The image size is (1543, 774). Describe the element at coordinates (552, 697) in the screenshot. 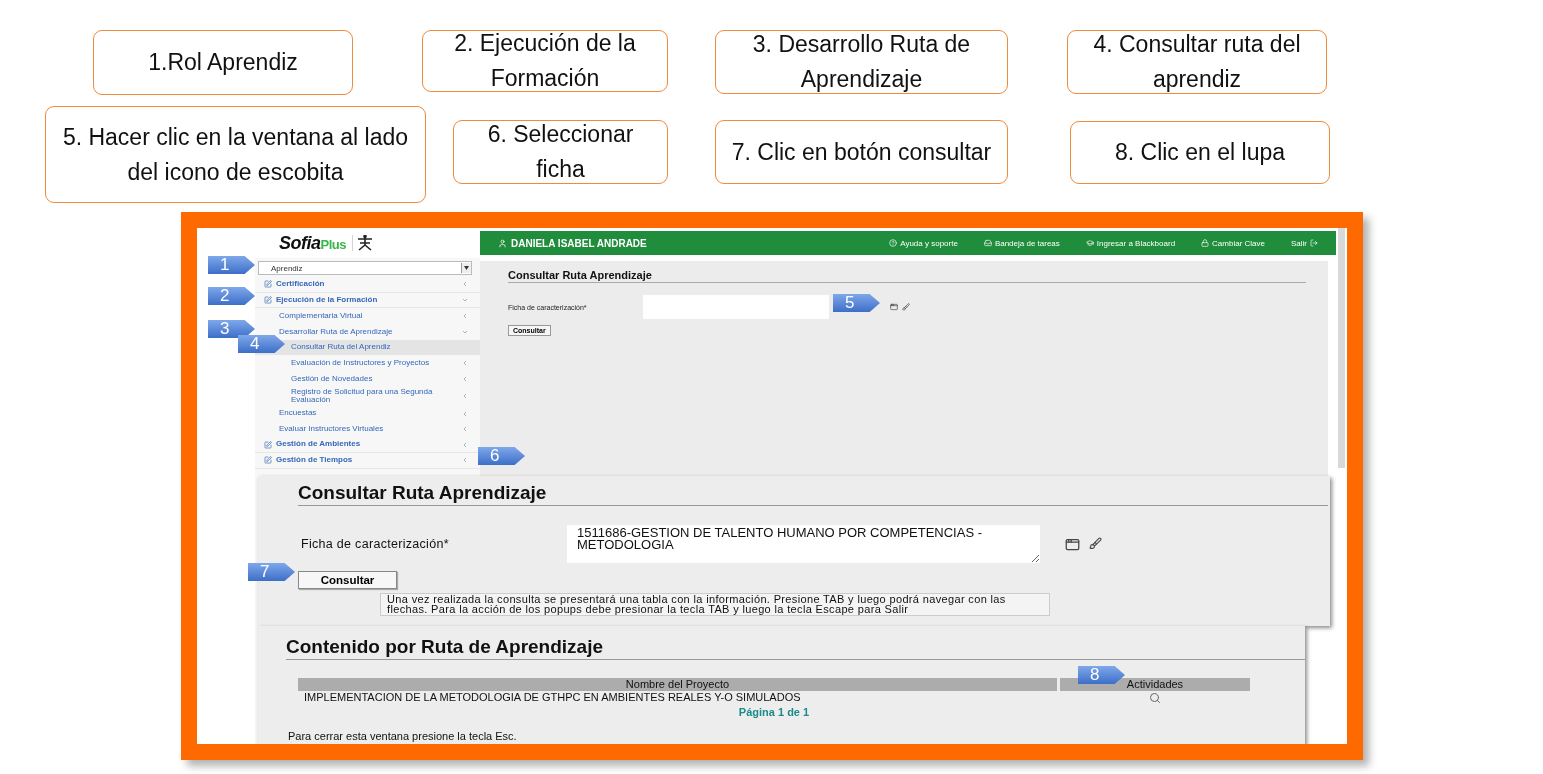

I see `table-cell-text: IMPLEMENTACION DE LA METODOLOGIA DE GTHPC EN AMBIENTES REALES Y-O SIMULADOS` at that location.